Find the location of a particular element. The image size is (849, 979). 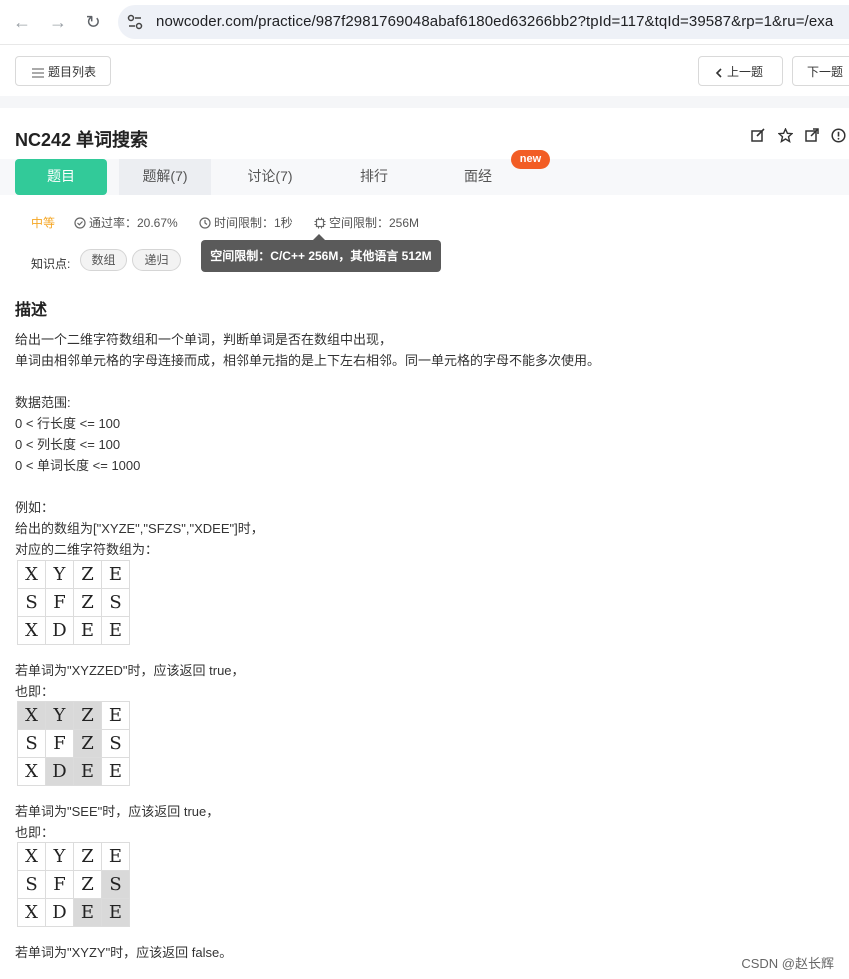

desc-line: 0 < 行长度 <= 100 is located at coordinates (68, 423).